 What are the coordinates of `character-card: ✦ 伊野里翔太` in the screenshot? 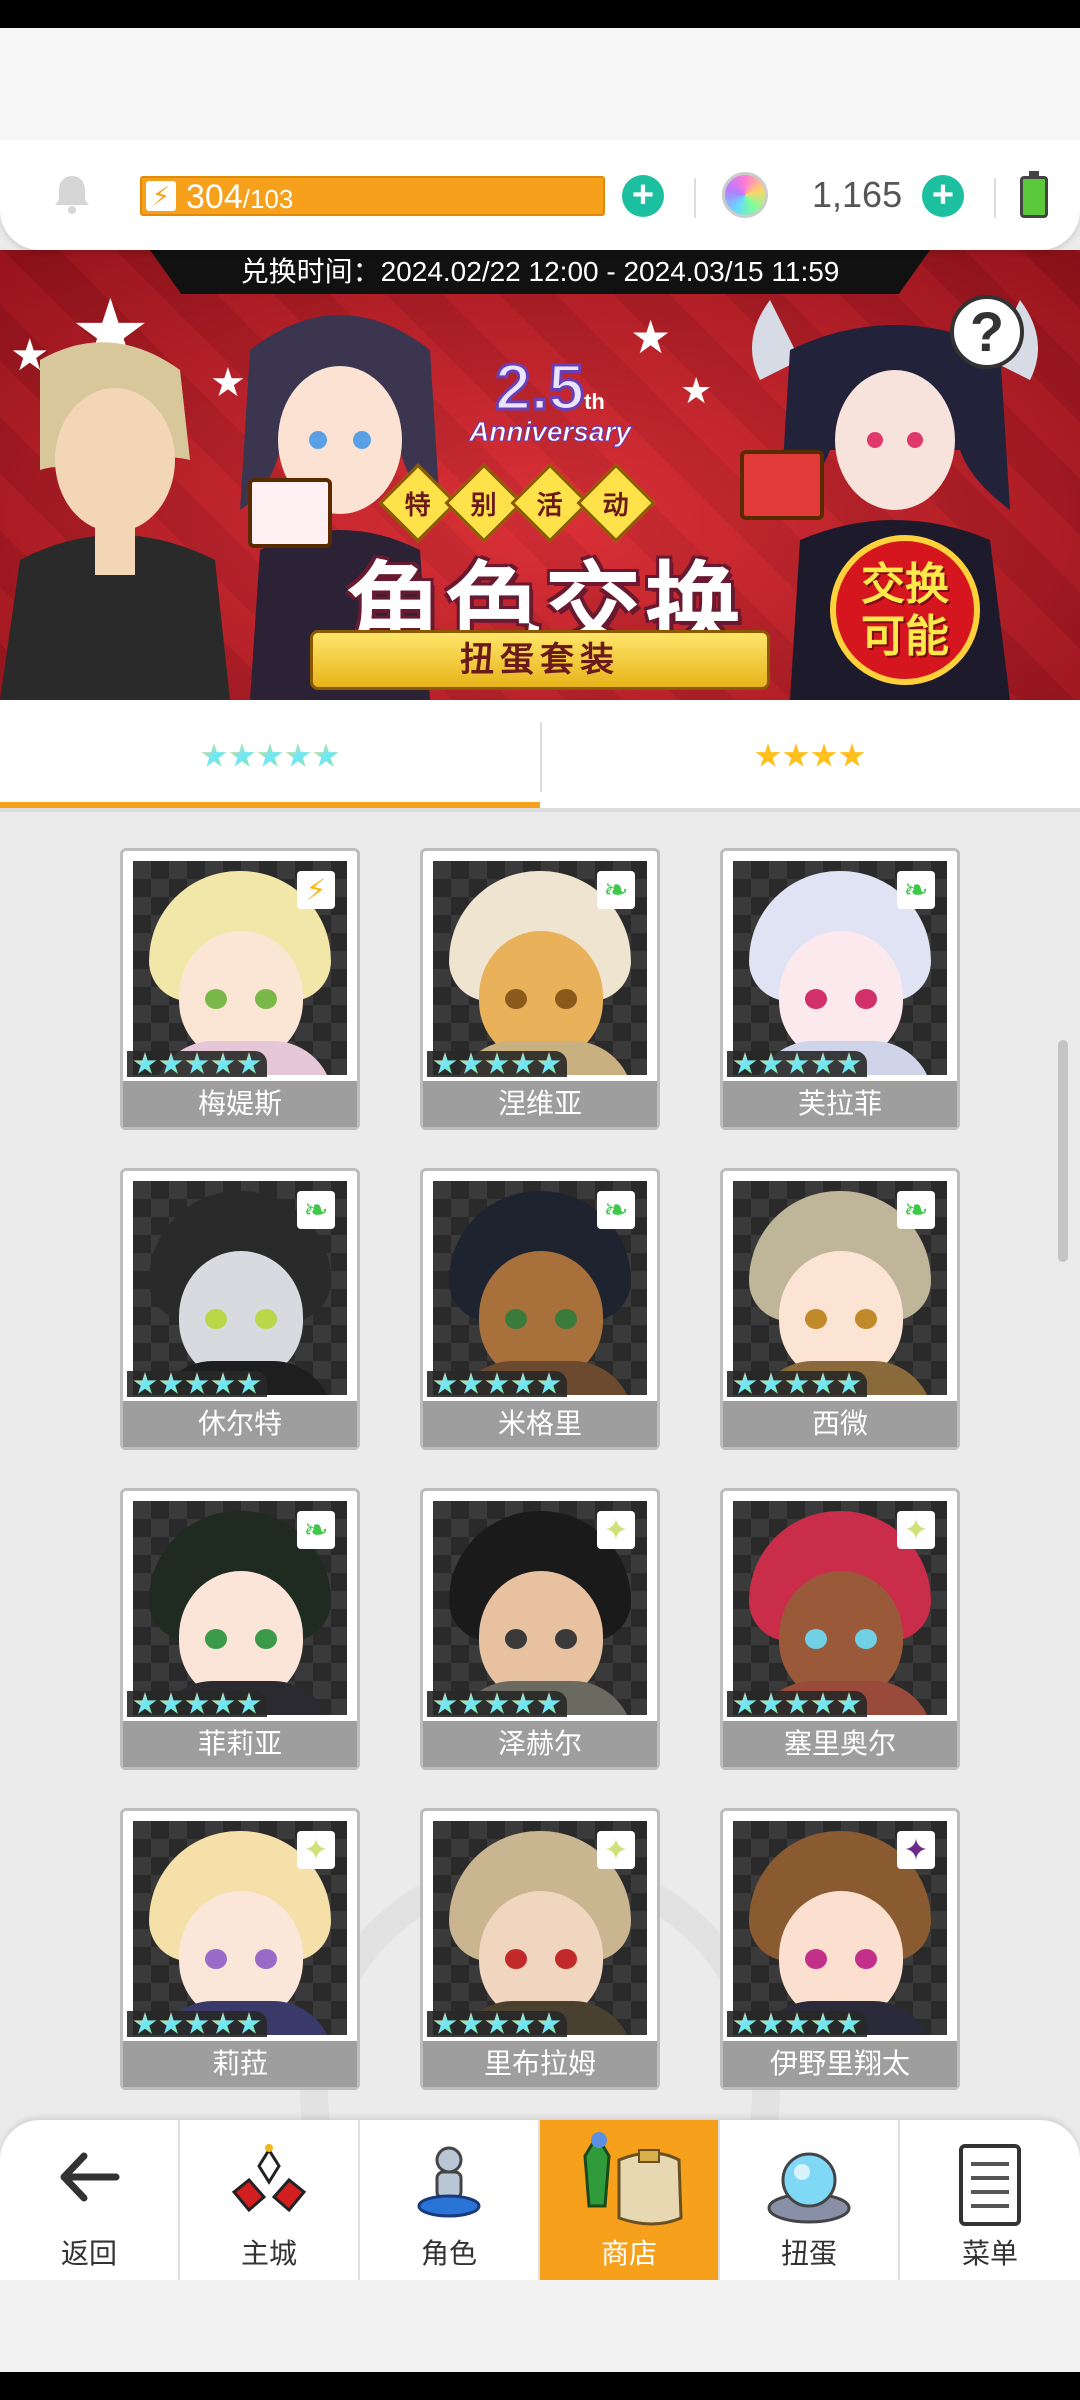 It's located at (840, 1949).